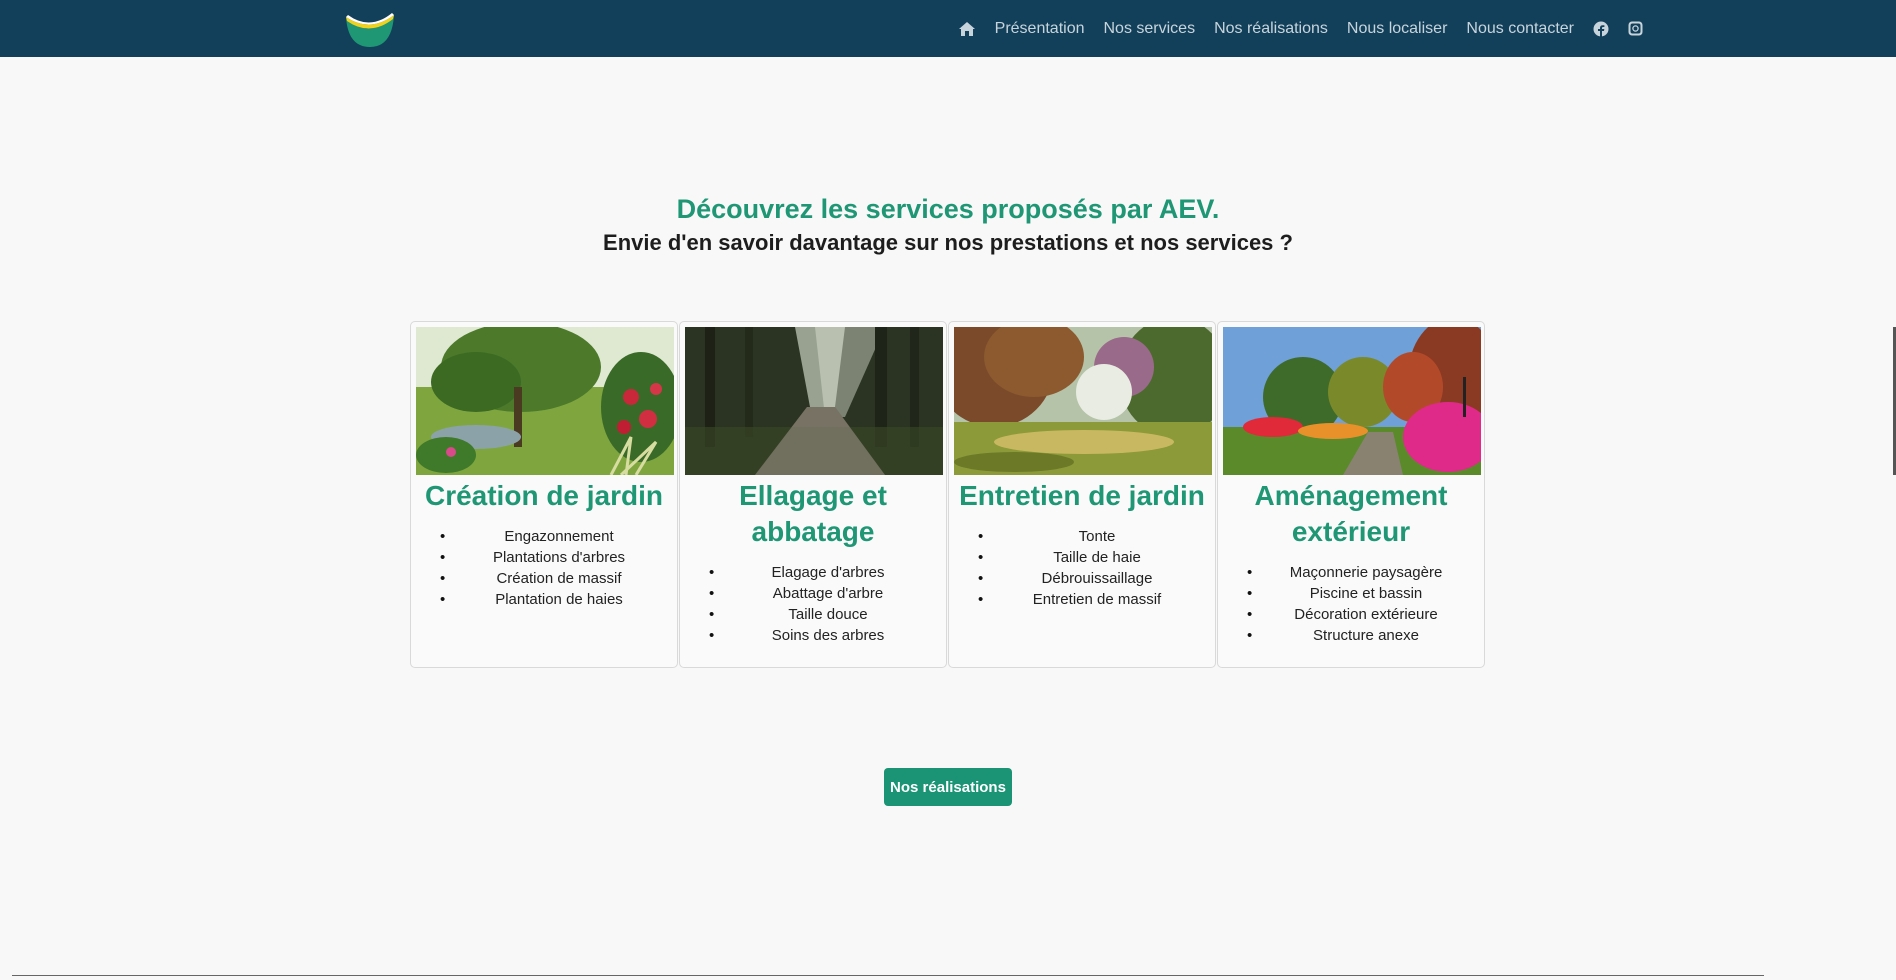 The width and height of the screenshot is (1896, 980). What do you see at coordinates (544, 599) in the screenshot?
I see `list-item: Plantation de haies` at bounding box center [544, 599].